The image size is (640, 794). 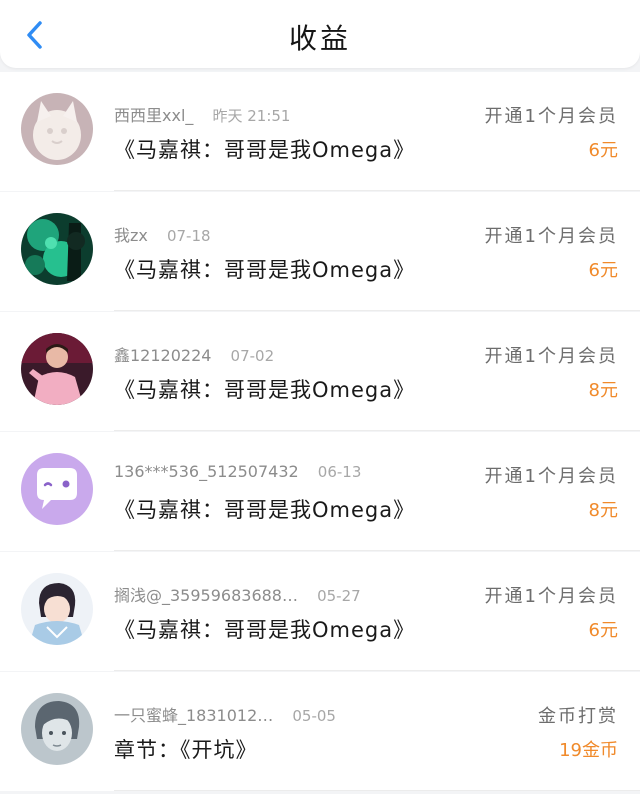 I want to click on sketch-portrait-avatar-icon, so click(x=57, y=729).